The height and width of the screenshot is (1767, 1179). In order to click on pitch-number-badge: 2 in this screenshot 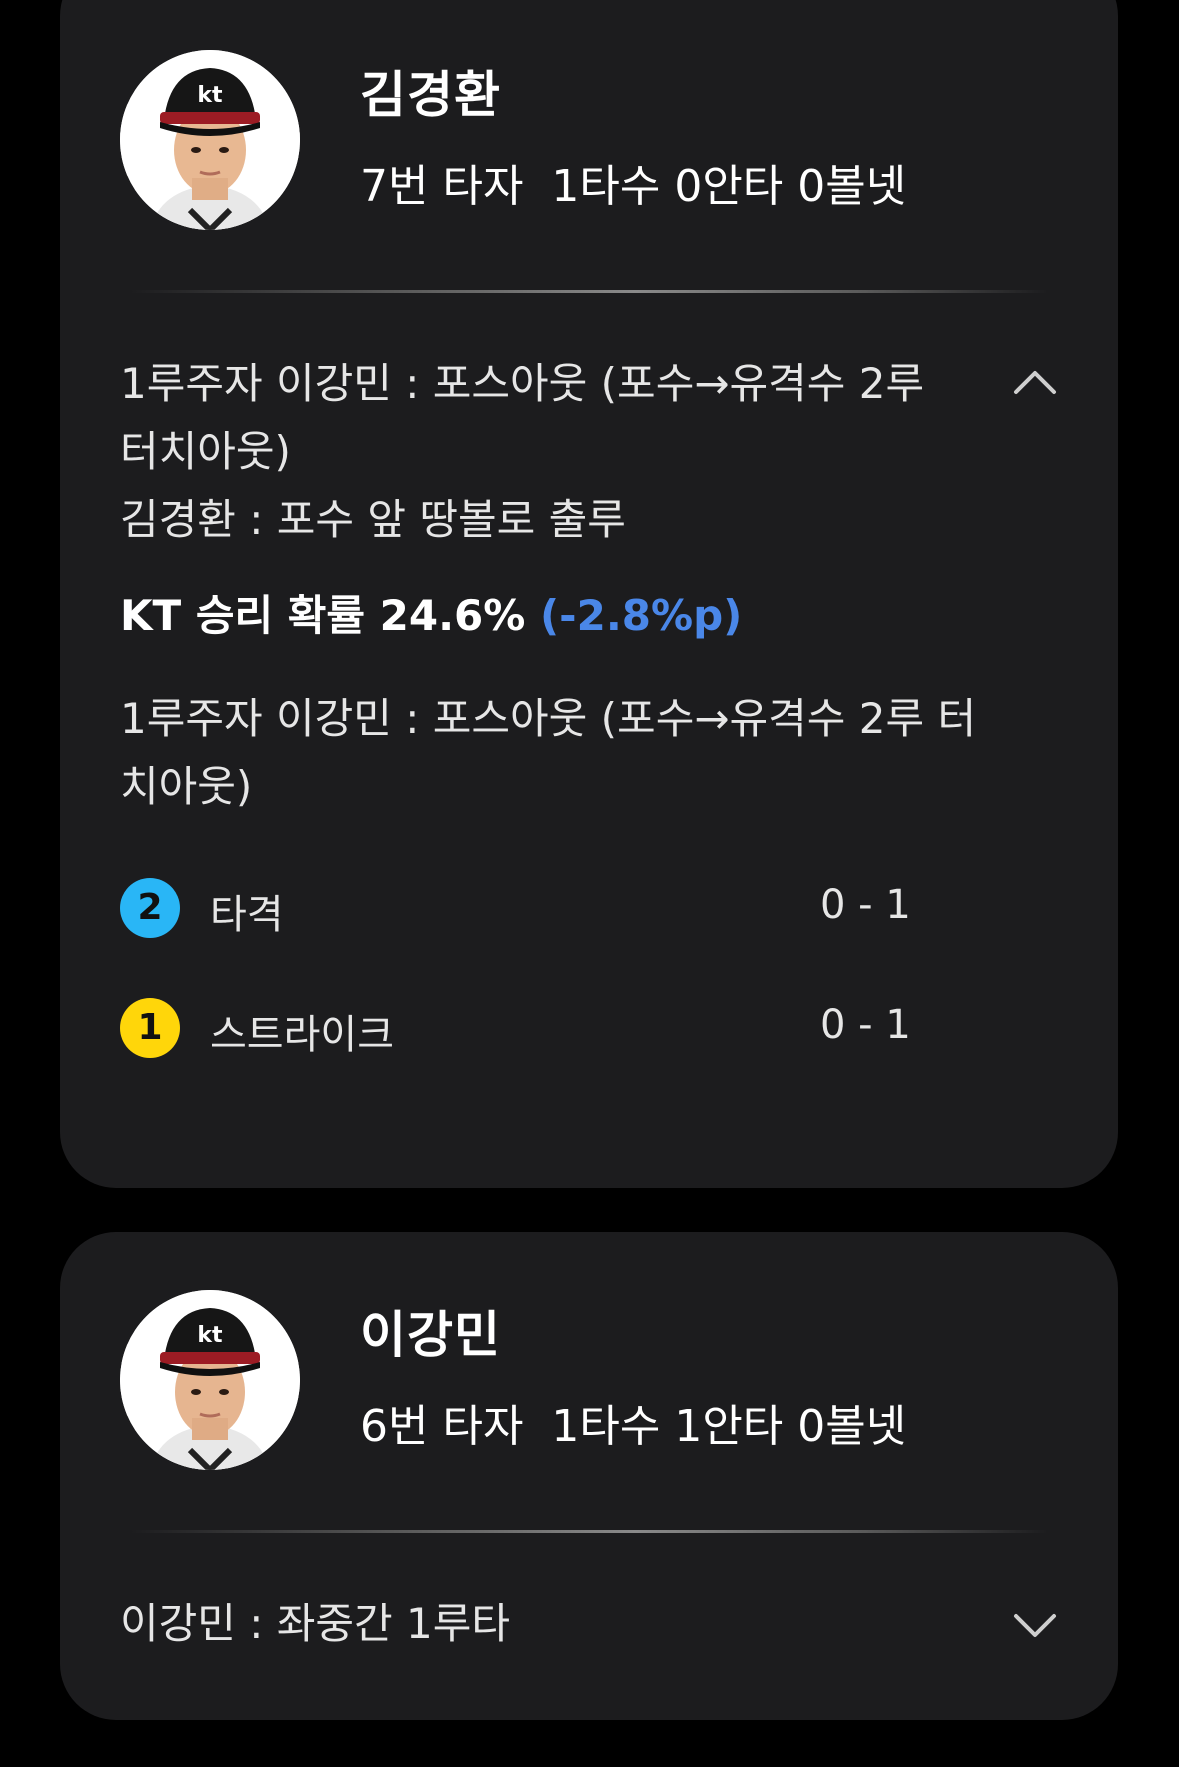, I will do `click(150, 908)`.